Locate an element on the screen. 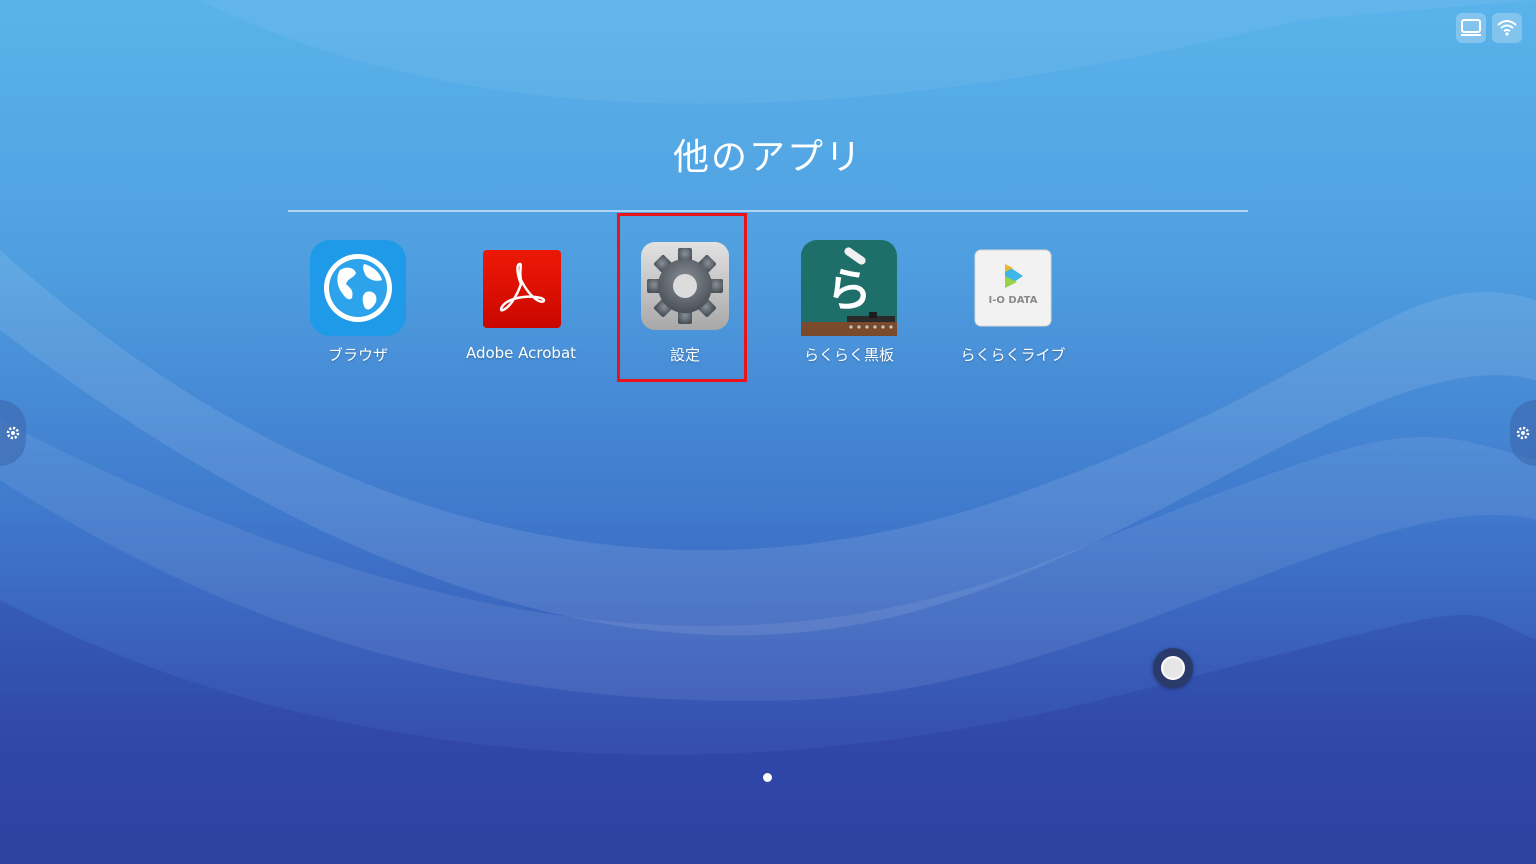 The image size is (1536, 864). floating-button-knob is located at coordinates (1173, 668).